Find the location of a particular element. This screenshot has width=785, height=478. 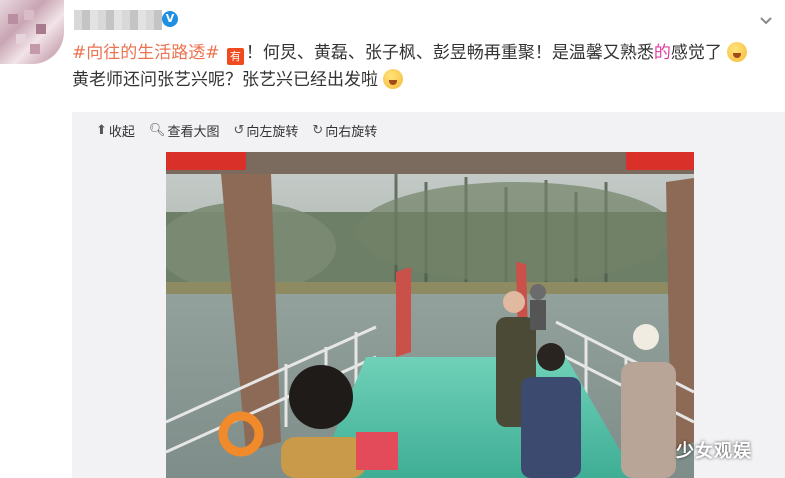

post-text-part2: 感觉了 is located at coordinates (696, 53).